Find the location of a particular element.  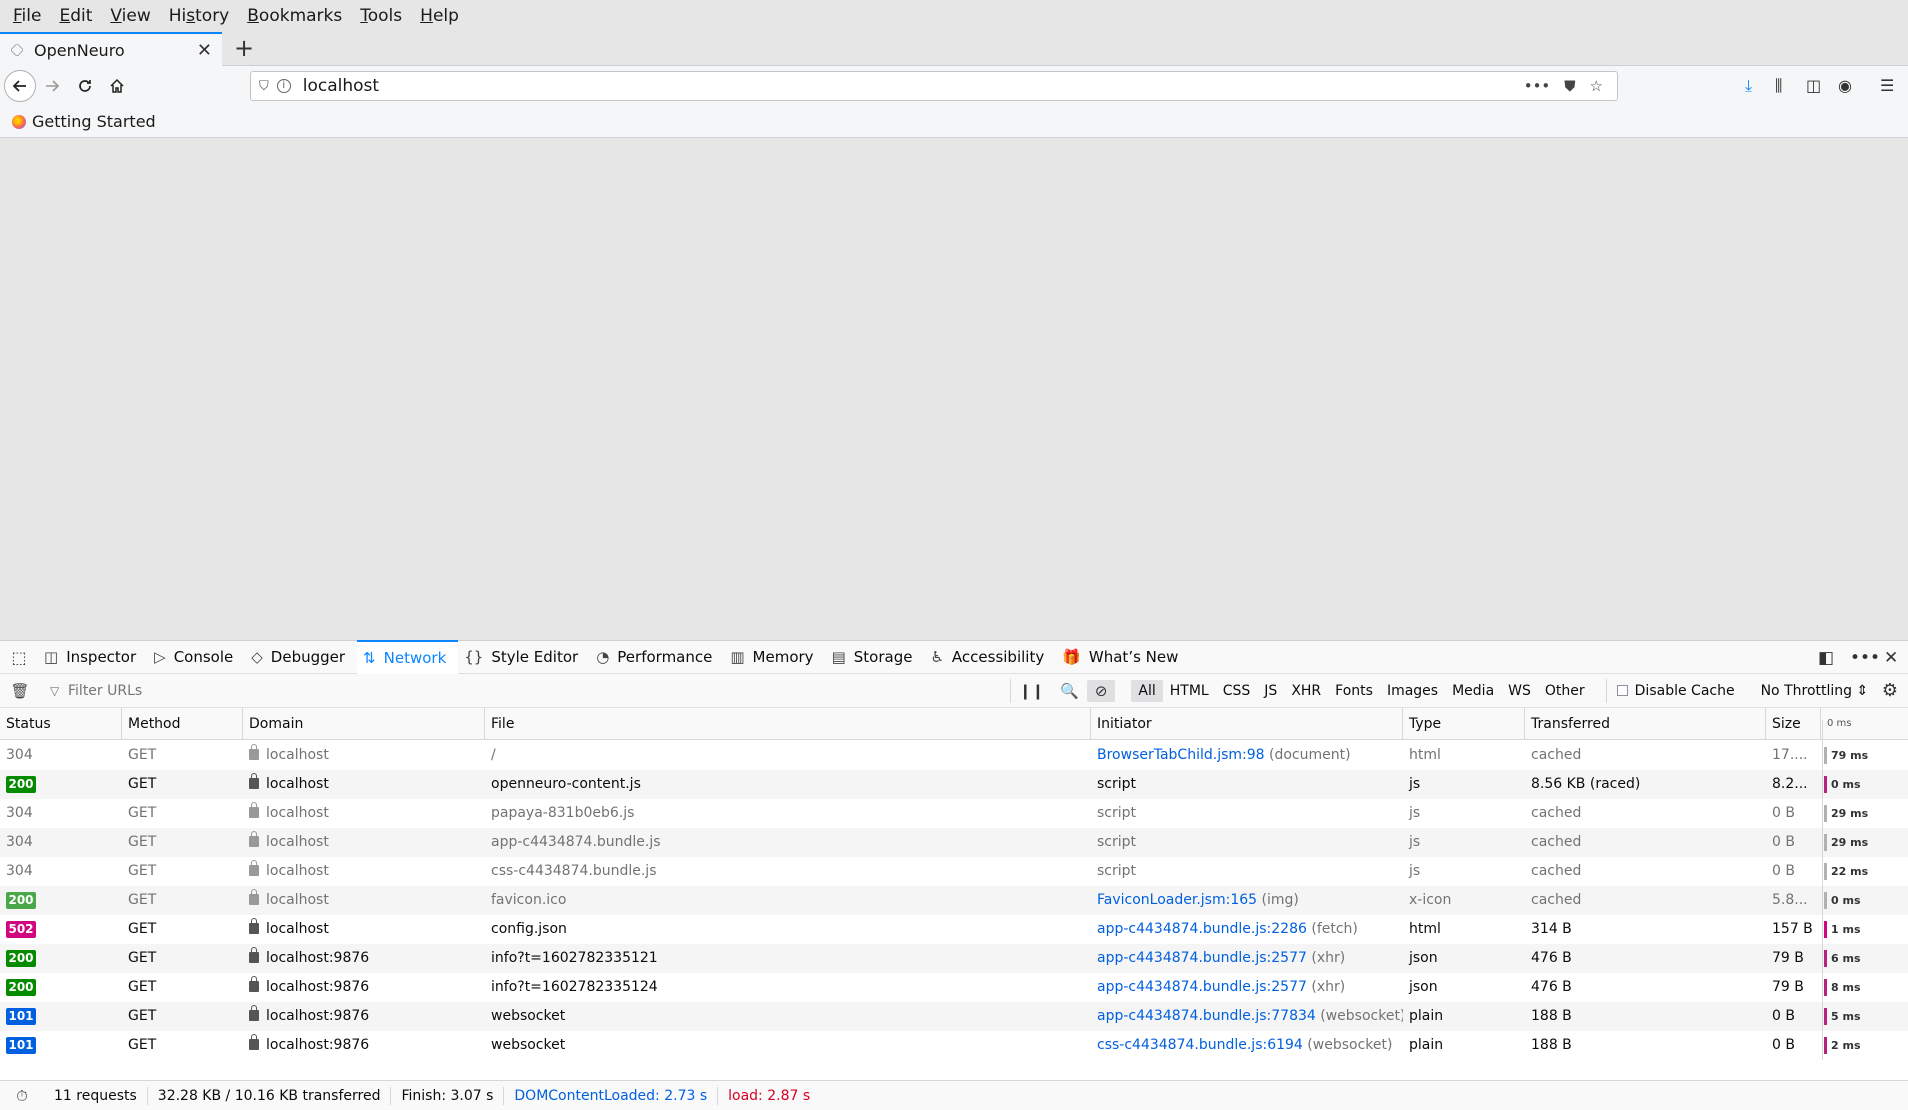

tab-openneuro: OpenNeuro ✕ is located at coordinates (111, 49).